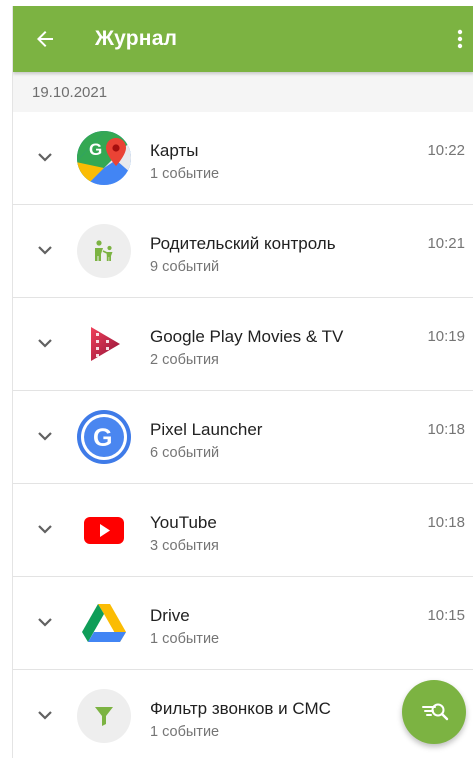 The height and width of the screenshot is (758, 473). What do you see at coordinates (104, 530) in the screenshot?
I see `youtube-icon` at bounding box center [104, 530].